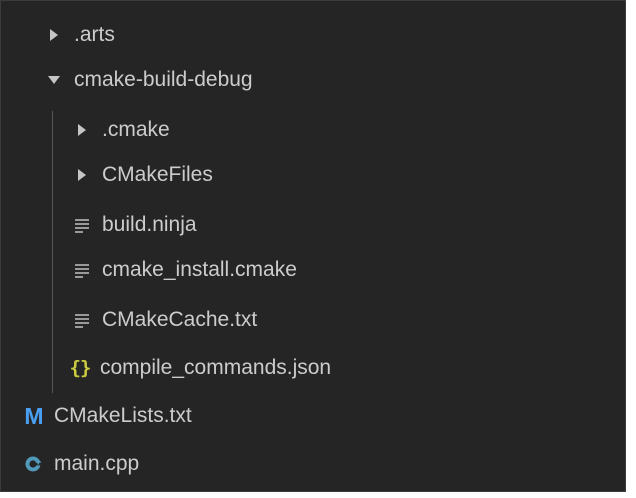 The height and width of the screenshot is (498, 636). I want to click on tree-item-label: CMakeLists.txt, so click(123, 415).